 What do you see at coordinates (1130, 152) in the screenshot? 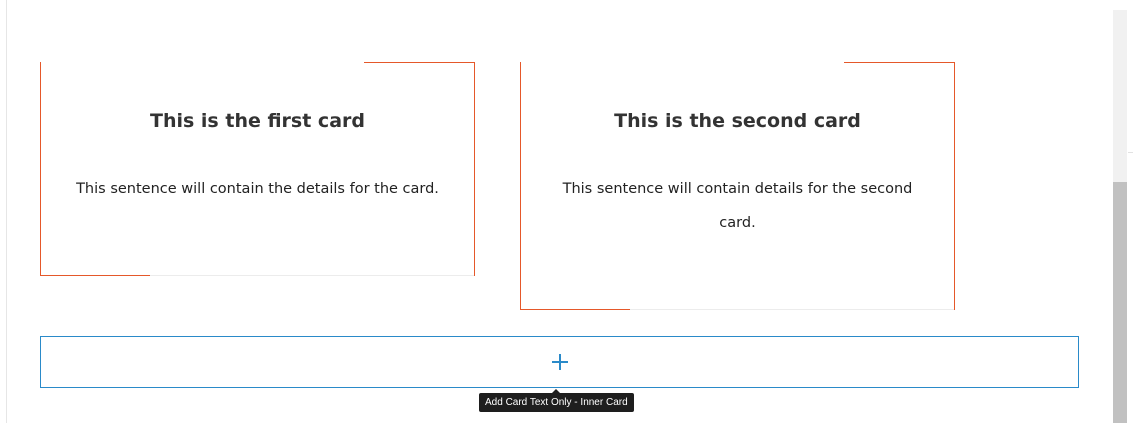
I see `panel-edge-divider` at bounding box center [1130, 152].